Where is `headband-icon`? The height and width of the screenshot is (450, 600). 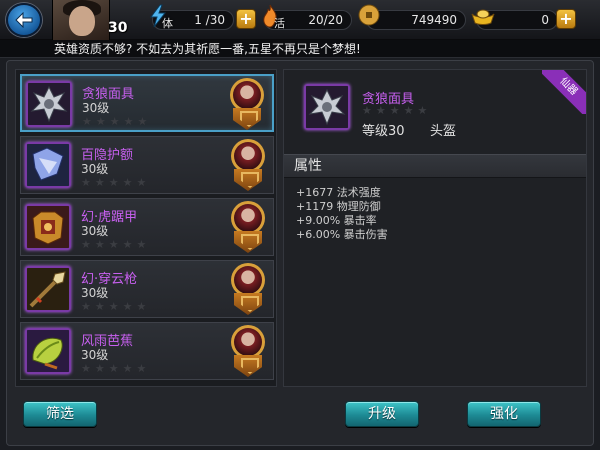 headband-icon is located at coordinates (48, 165).